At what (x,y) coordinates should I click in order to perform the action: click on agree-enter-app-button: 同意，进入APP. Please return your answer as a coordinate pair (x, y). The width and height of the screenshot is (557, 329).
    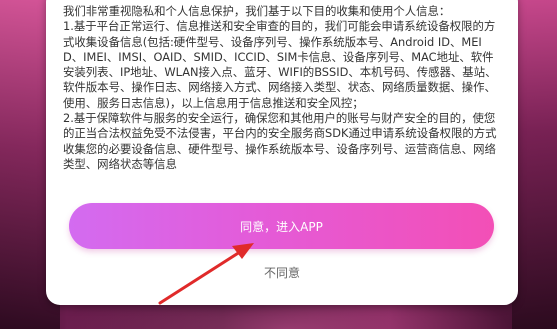
    Looking at the image, I should click on (281, 226).